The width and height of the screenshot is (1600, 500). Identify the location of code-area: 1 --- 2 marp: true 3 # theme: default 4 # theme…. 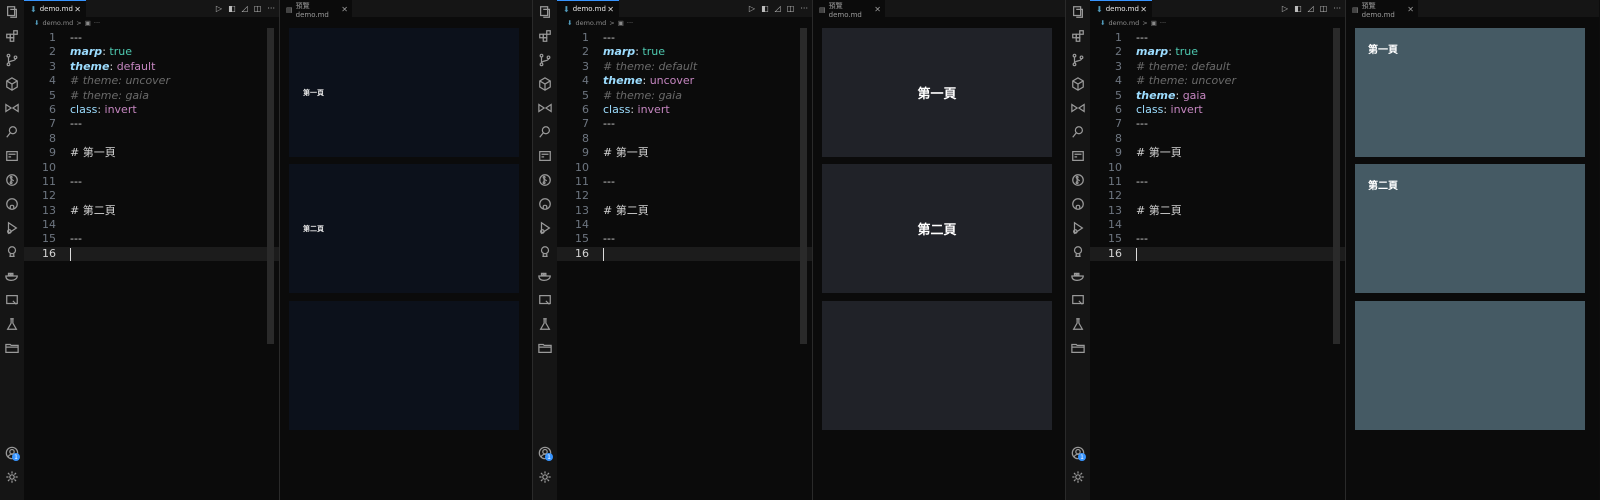
(1217, 146).